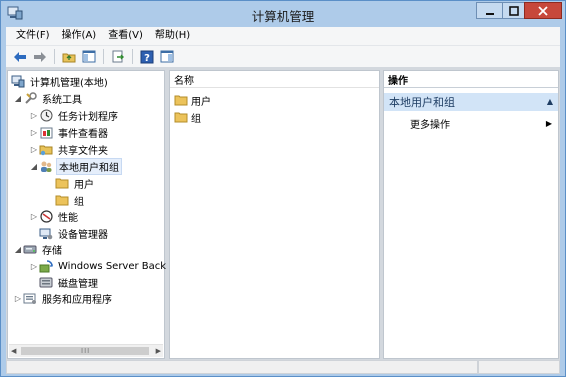  I want to click on tree-label: 本地用户和组, so click(89, 166).